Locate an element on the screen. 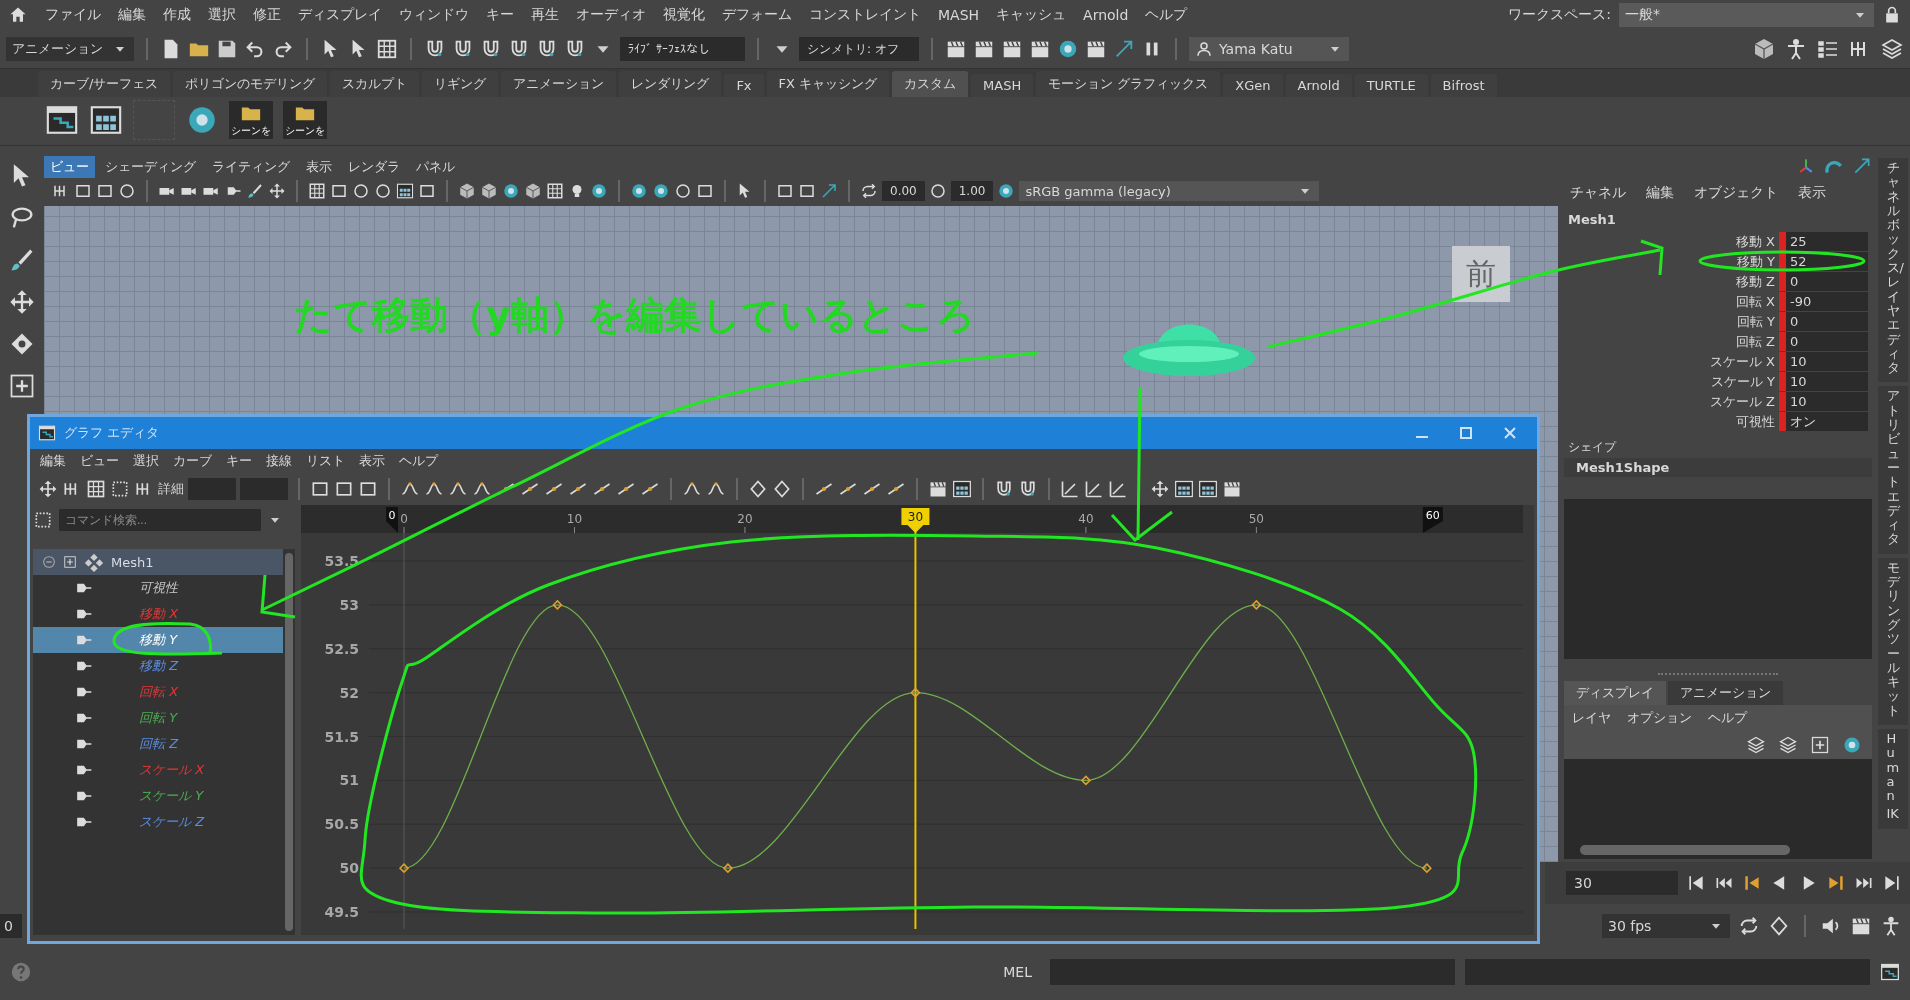 This screenshot has width=1910, height=1000. menu-item: カーブ is located at coordinates (192, 461).